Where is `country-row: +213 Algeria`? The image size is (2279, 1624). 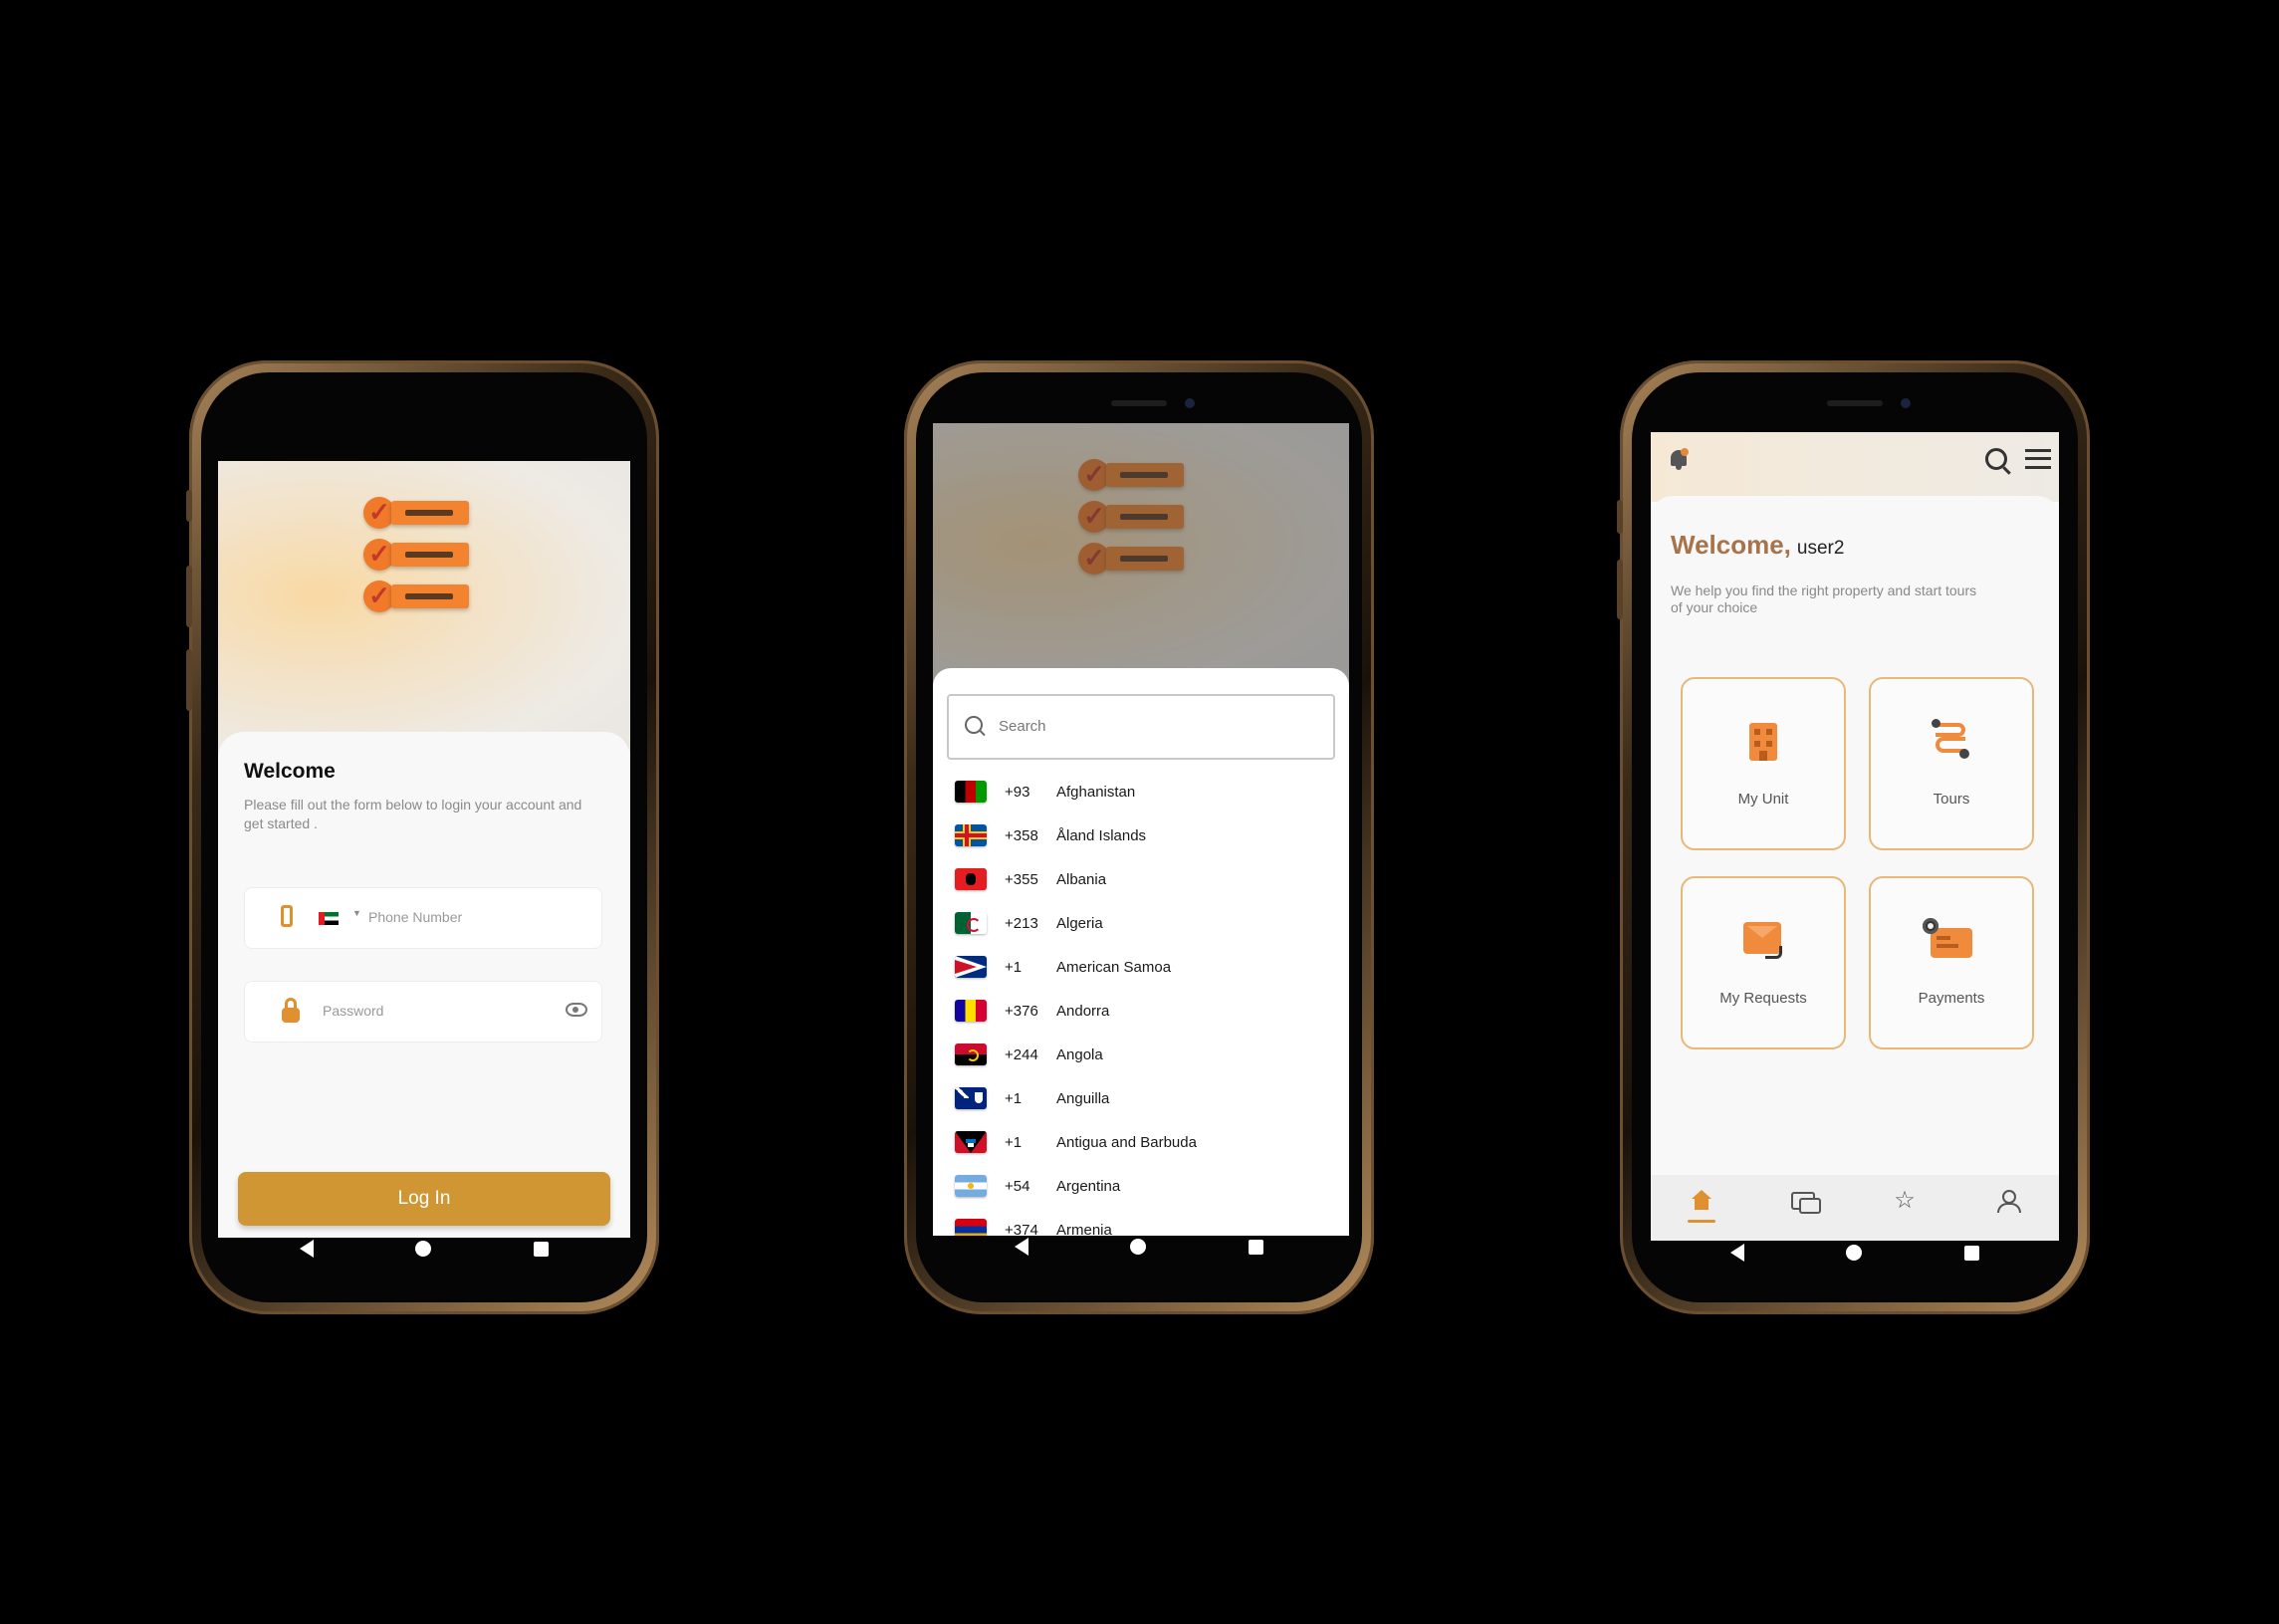 country-row: +213 Algeria is located at coordinates (1029, 923).